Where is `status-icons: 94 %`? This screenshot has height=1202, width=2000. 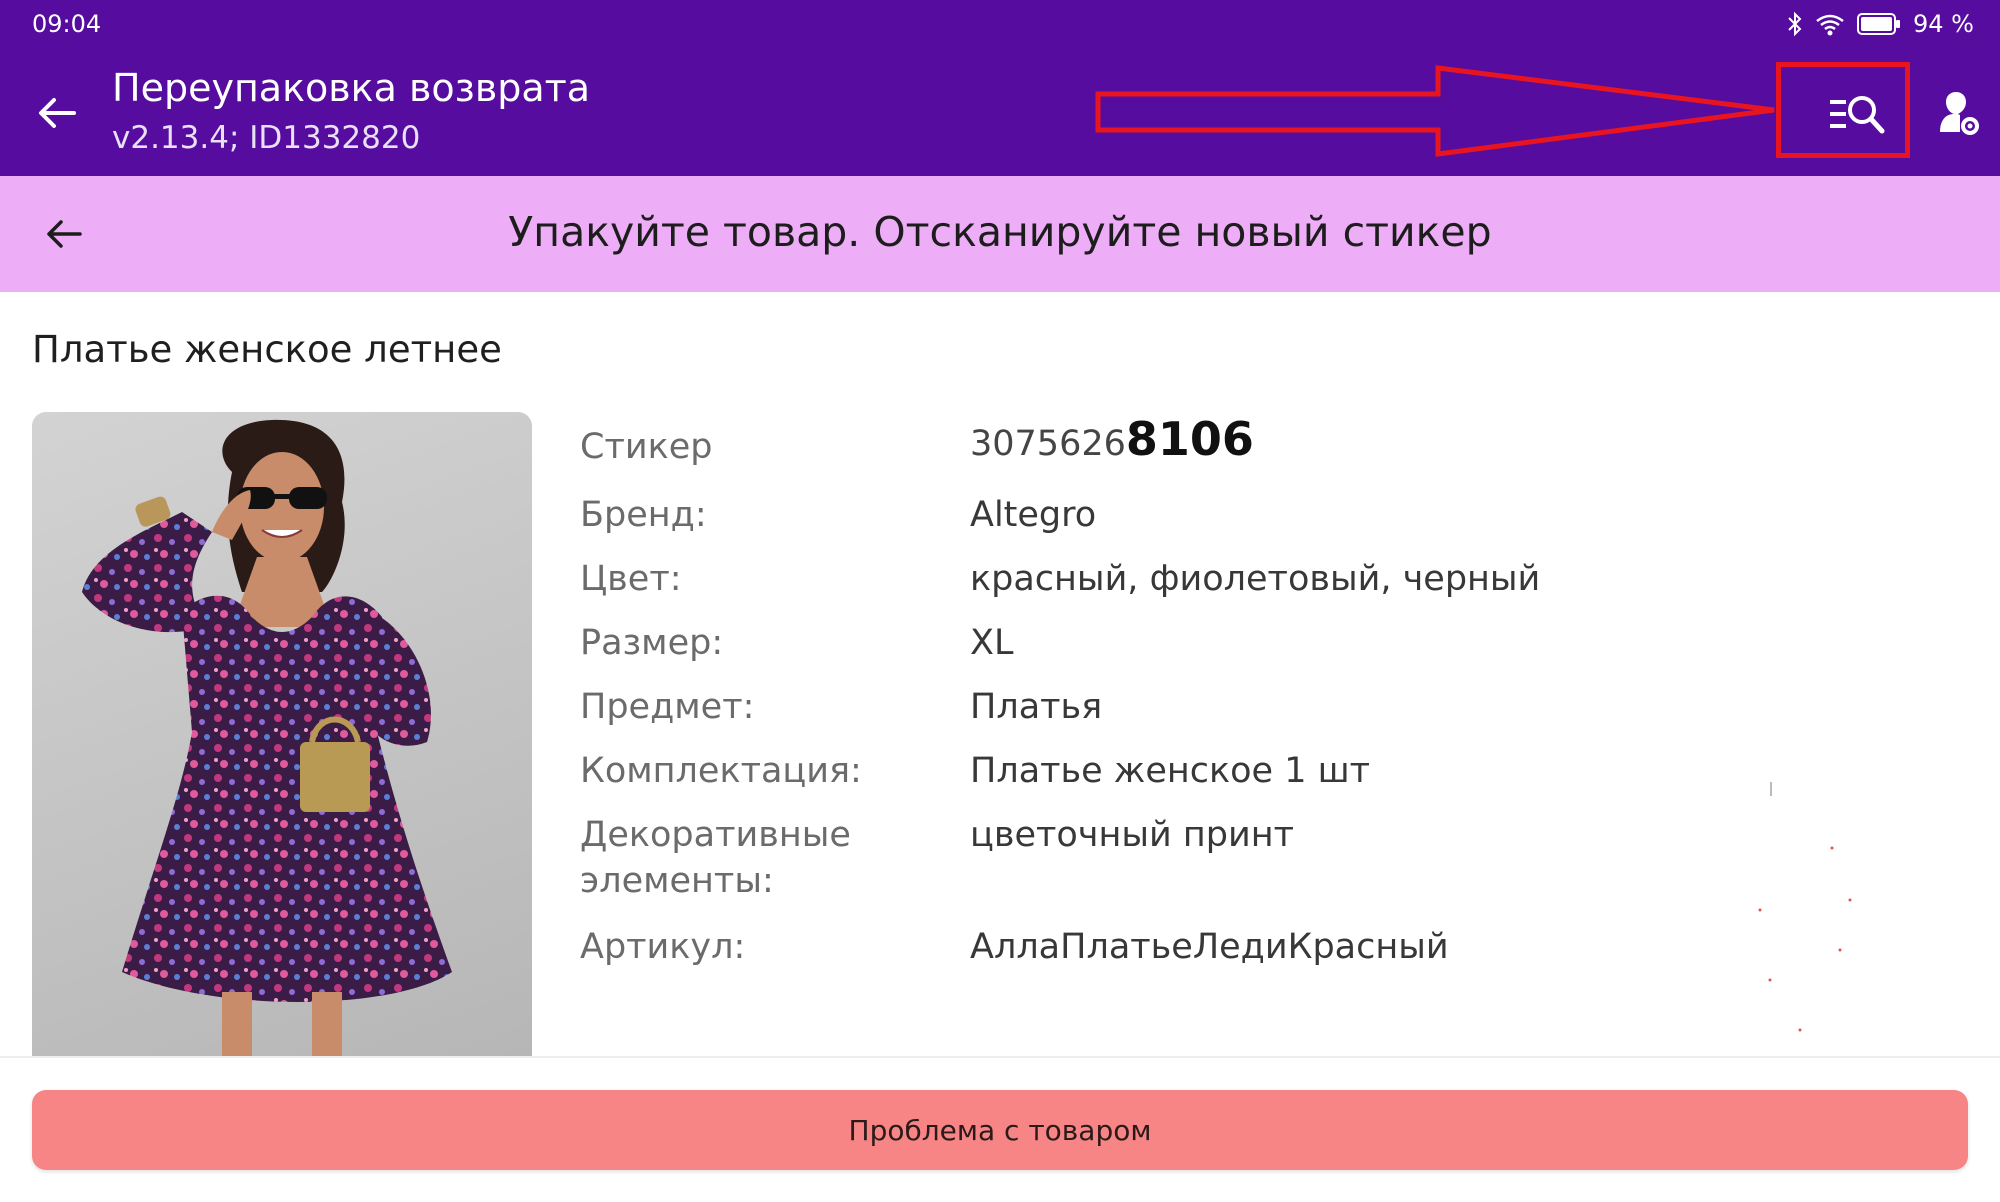 status-icons: 94 % is located at coordinates (1880, 24).